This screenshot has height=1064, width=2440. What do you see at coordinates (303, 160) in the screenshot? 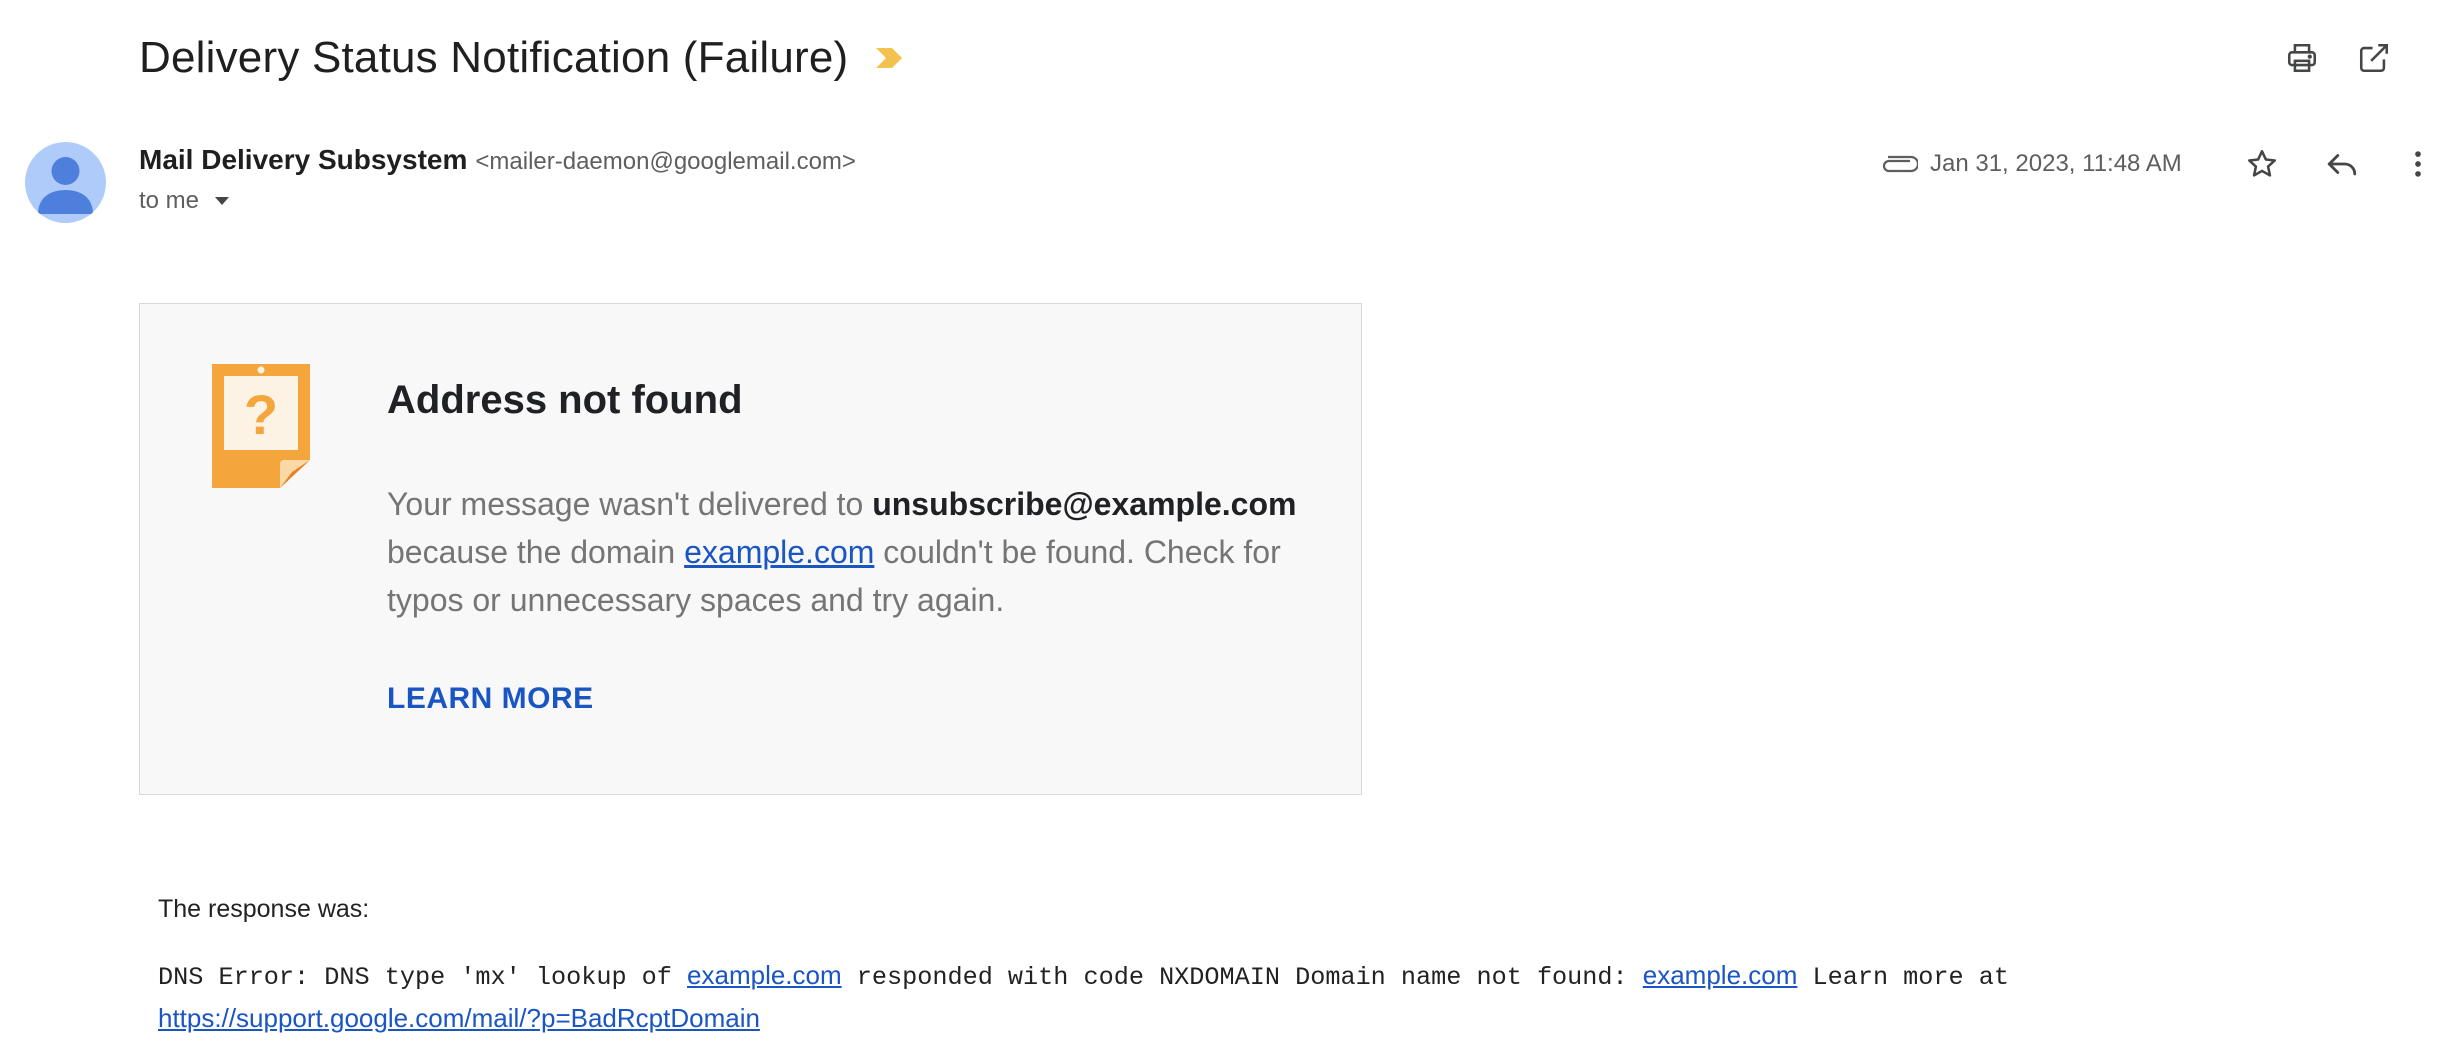
I see `sender-name: Mail Delivery Subsystem` at bounding box center [303, 160].